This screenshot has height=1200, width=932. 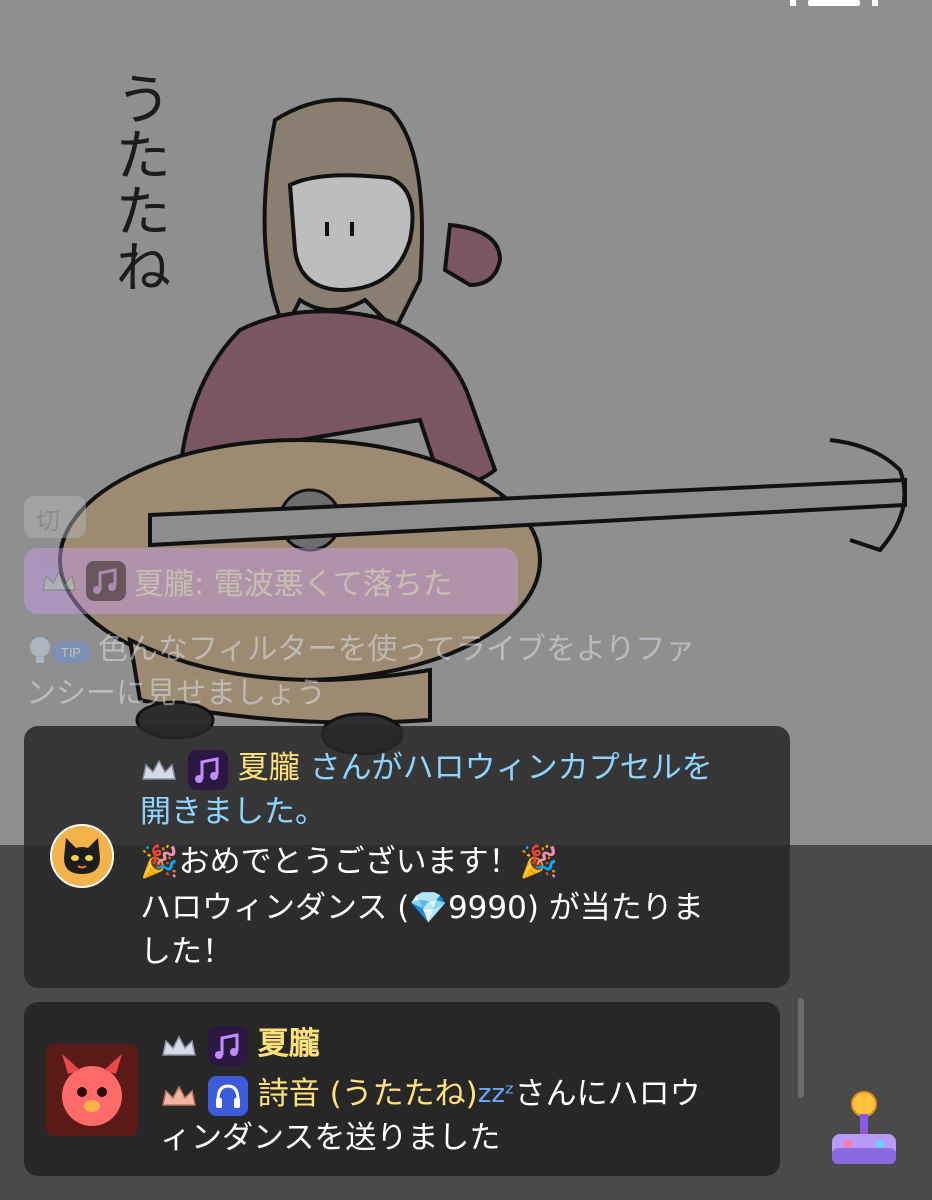 What do you see at coordinates (60, 649) in the screenshot?
I see `tip-lightbulb-icon: TIP` at bounding box center [60, 649].